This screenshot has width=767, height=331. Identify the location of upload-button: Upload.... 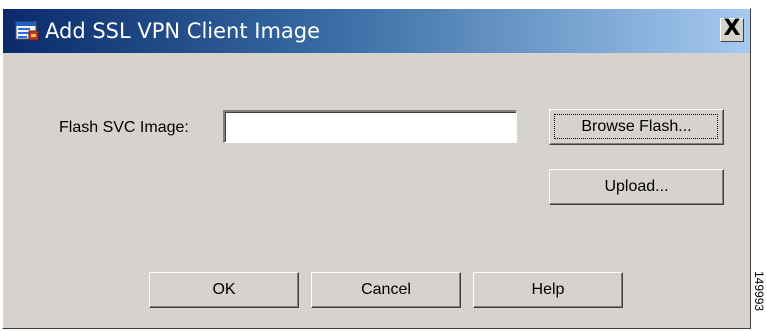
(636, 187).